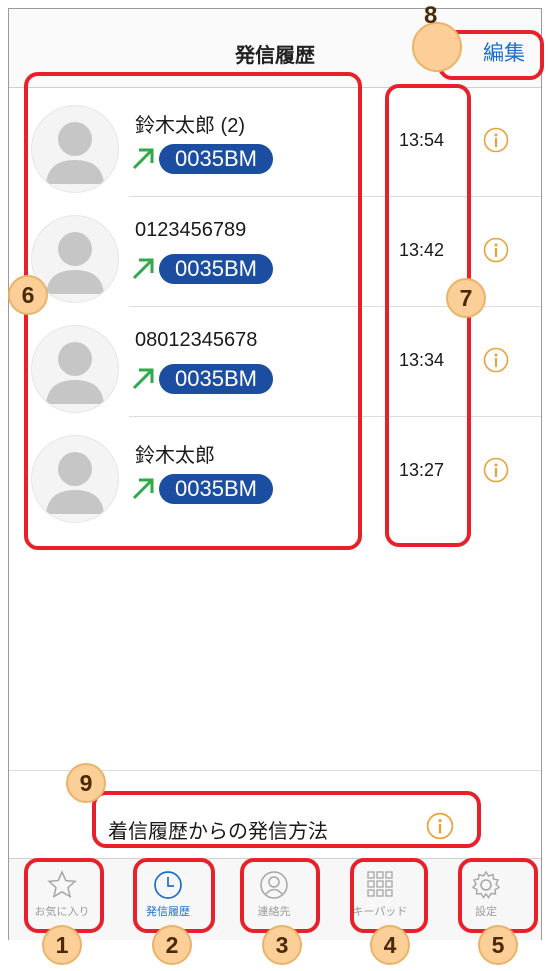 The width and height of the screenshot is (548, 971). What do you see at coordinates (282, 945) in the screenshot?
I see `callout-3: 3` at bounding box center [282, 945].